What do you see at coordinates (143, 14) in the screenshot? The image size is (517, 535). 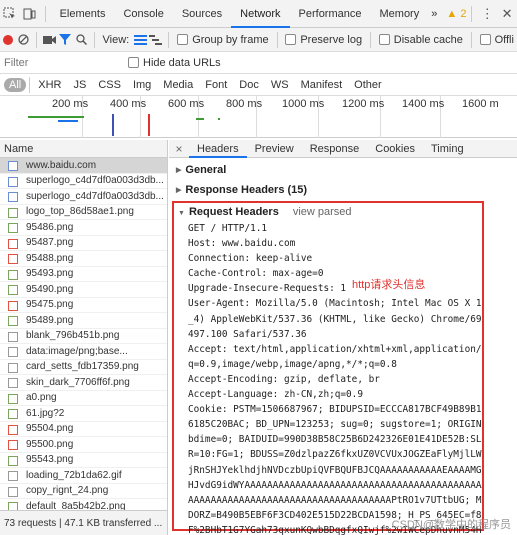 I see `tab-console: Console` at bounding box center [143, 14].